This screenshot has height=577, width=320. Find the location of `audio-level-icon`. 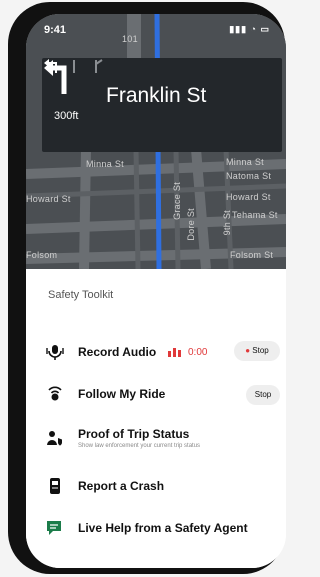

audio-level-icon is located at coordinates (174, 352).